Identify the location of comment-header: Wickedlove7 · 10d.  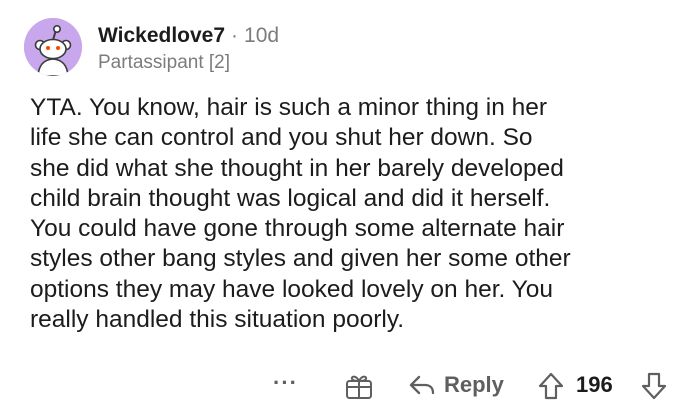
(188, 36).